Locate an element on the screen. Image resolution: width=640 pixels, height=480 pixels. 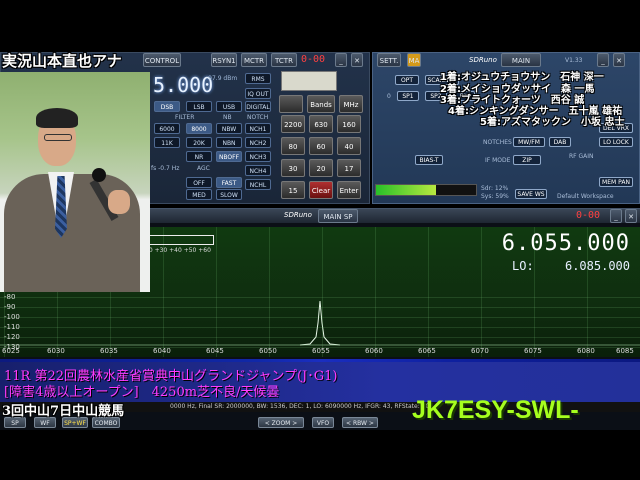
mode-usb: USB is located at coordinates (229, 106).